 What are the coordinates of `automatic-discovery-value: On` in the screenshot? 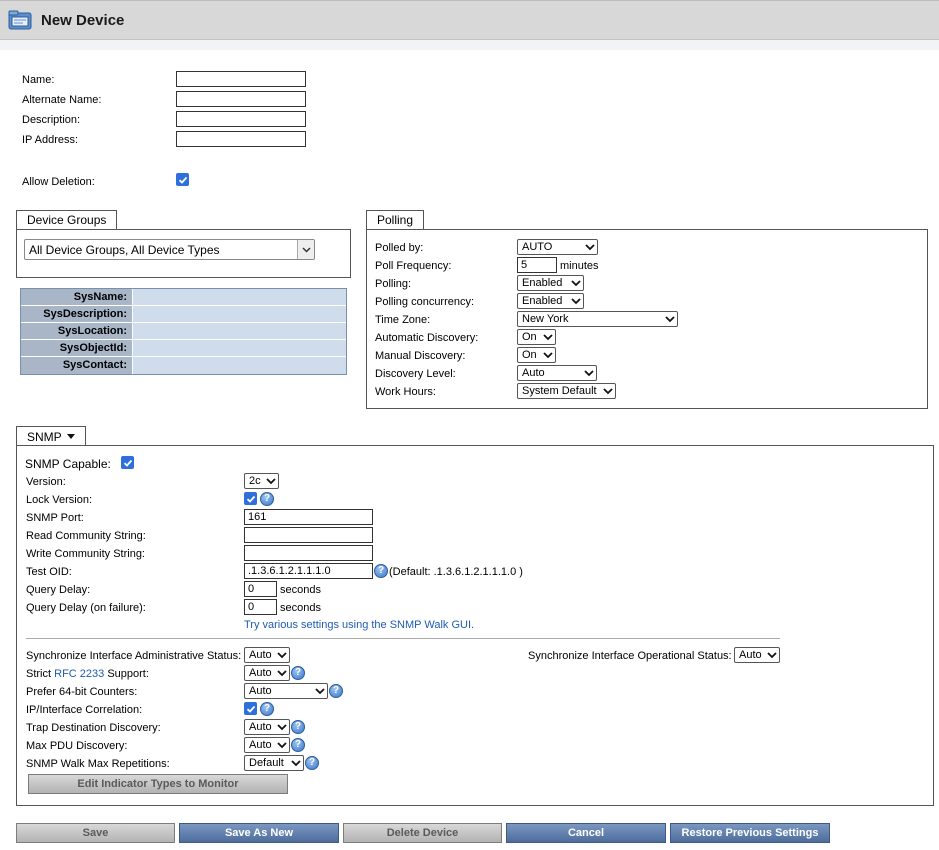 It's located at (529, 337).